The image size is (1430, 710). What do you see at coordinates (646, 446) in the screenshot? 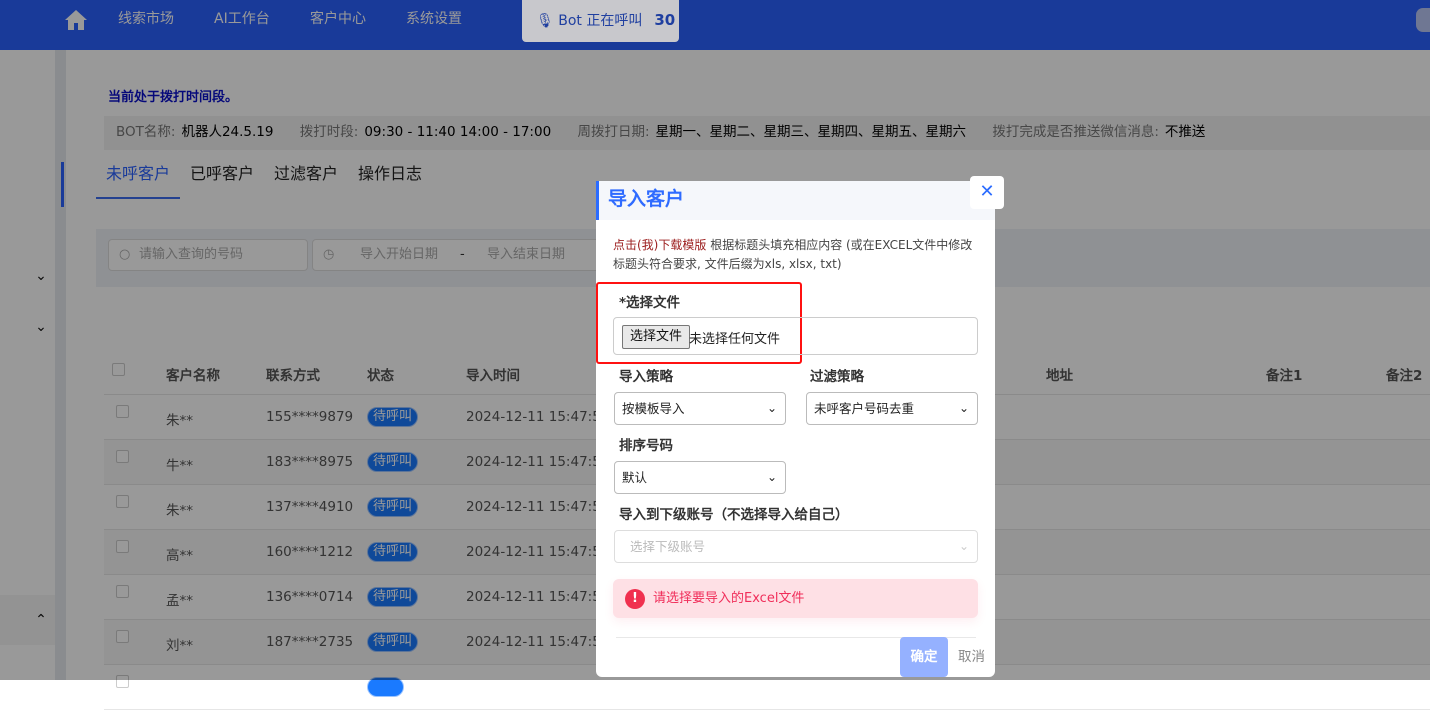
I see `sort-label: 排序号码` at bounding box center [646, 446].